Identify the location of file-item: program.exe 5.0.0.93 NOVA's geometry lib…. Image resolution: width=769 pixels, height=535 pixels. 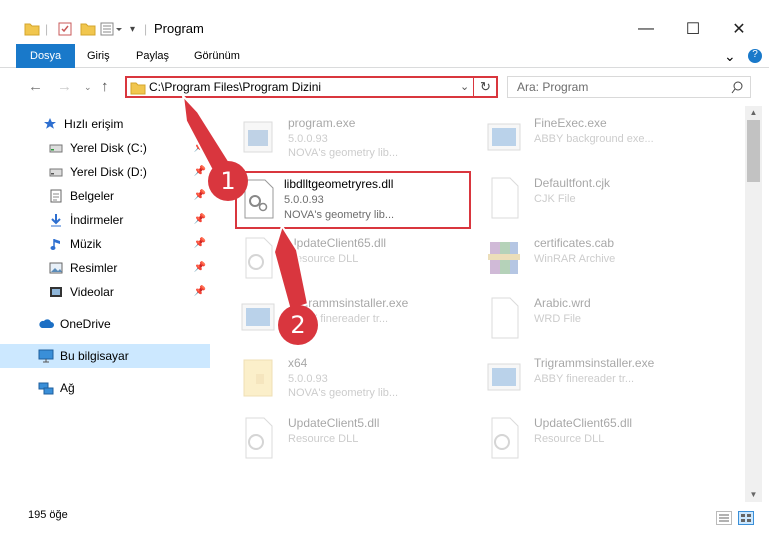
(358, 139).